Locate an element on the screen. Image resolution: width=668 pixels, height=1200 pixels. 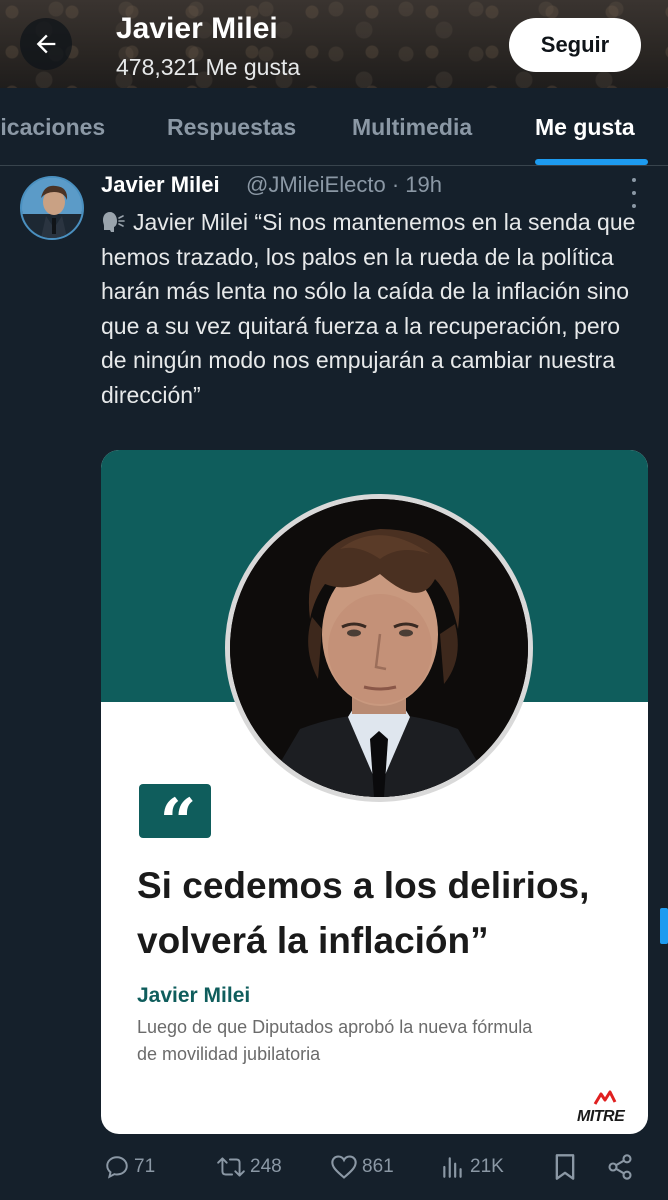
tab-multimedia: Multimedia is located at coordinates (412, 127).